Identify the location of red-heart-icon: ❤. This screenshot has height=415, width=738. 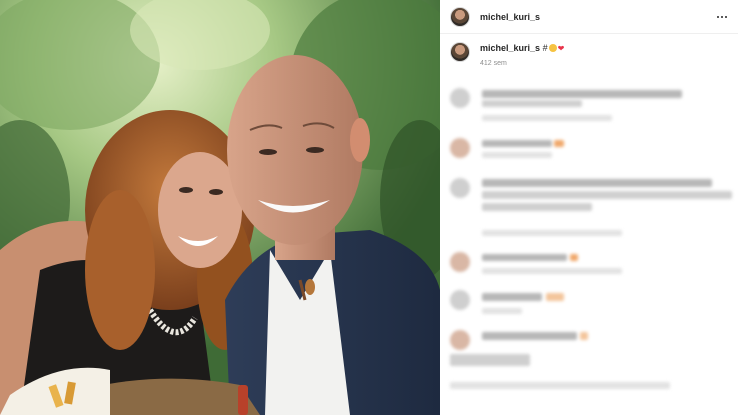
(561, 48).